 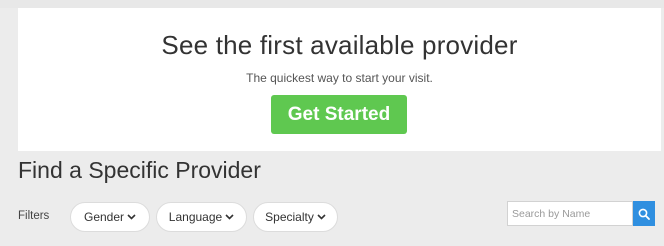 I want to click on filter-language-dropdown: Language, so click(x=201, y=217).